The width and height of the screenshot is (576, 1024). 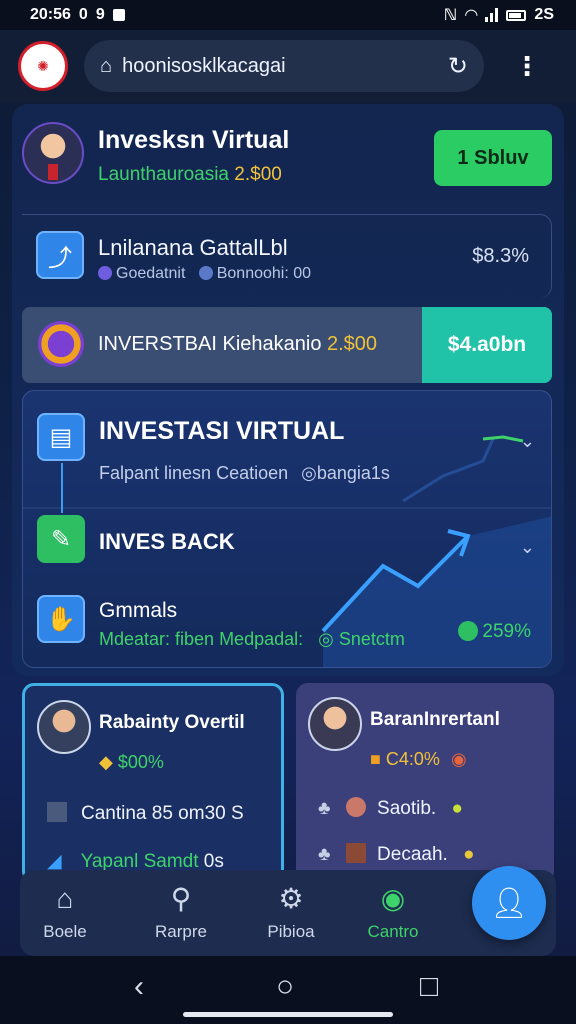 What do you see at coordinates (326, 639) in the screenshot?
I see `clock-icon: ◎` at bounding box center [326, 639].